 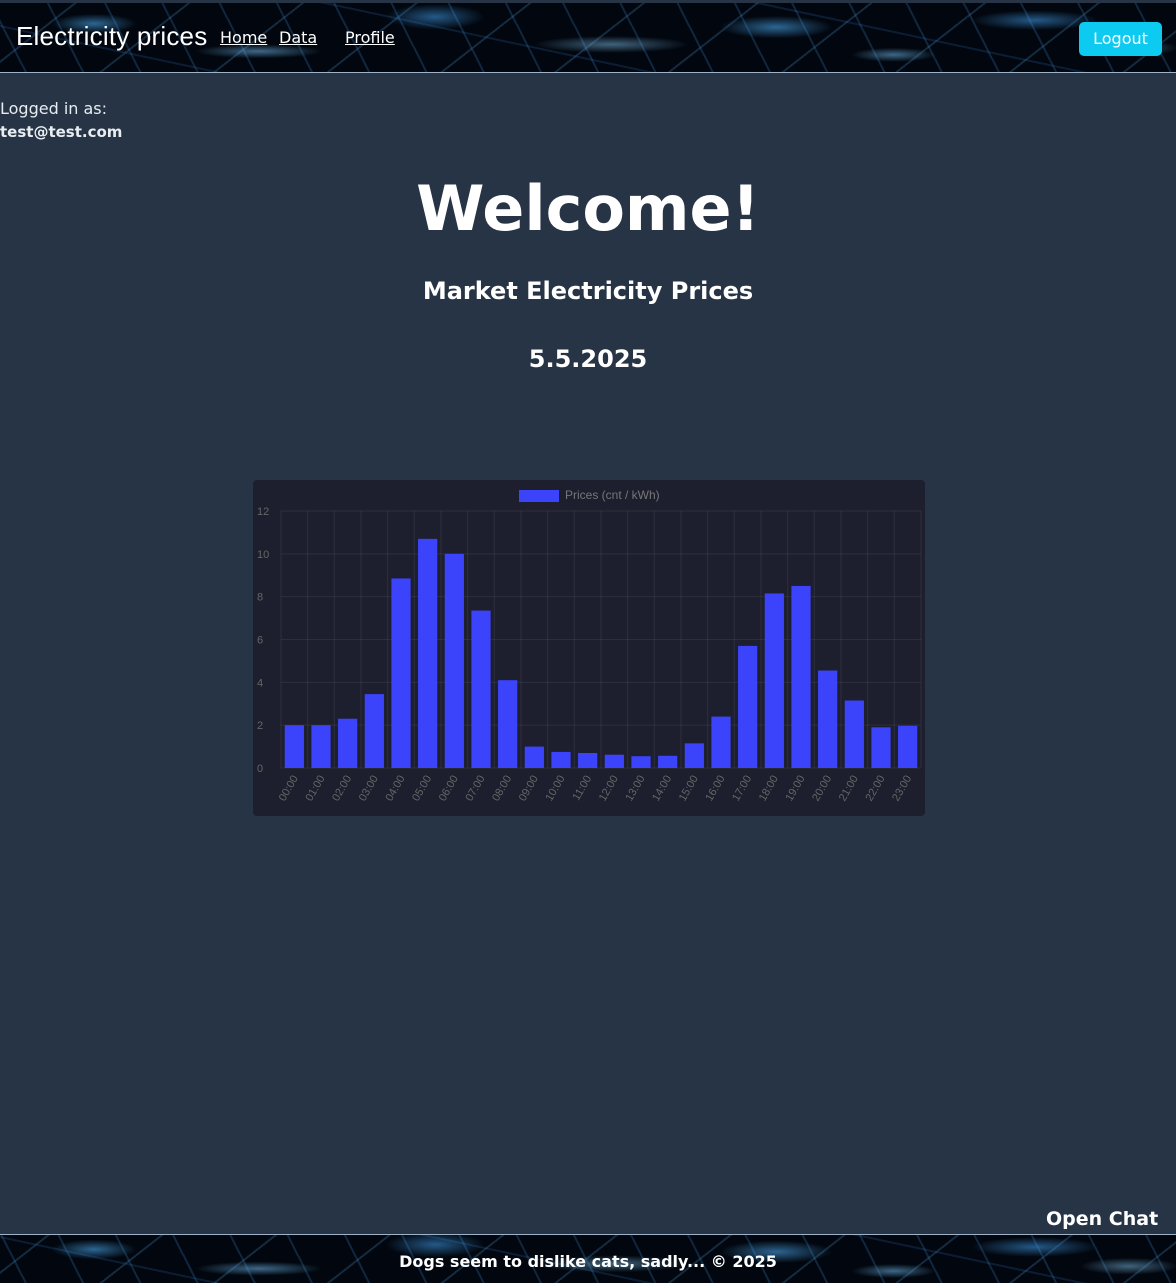 What do you see at coordinates (875, 789) in the screenshot?
I see `x-tick-label: 22:00` at bounding box center [875, 789].